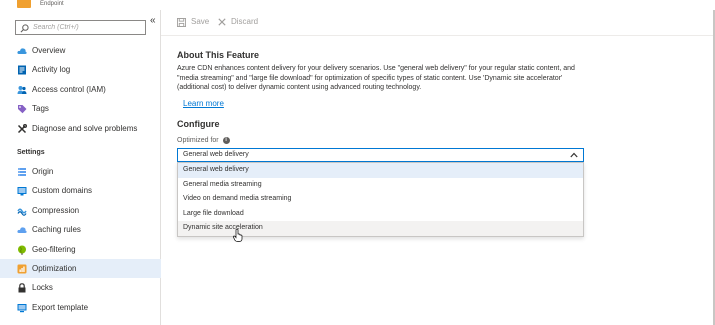 The width and height of the screenshot is (715, 325). Describe the element at coordinates (22, 172) in the screenshot. I see `origin-icon` at that location.